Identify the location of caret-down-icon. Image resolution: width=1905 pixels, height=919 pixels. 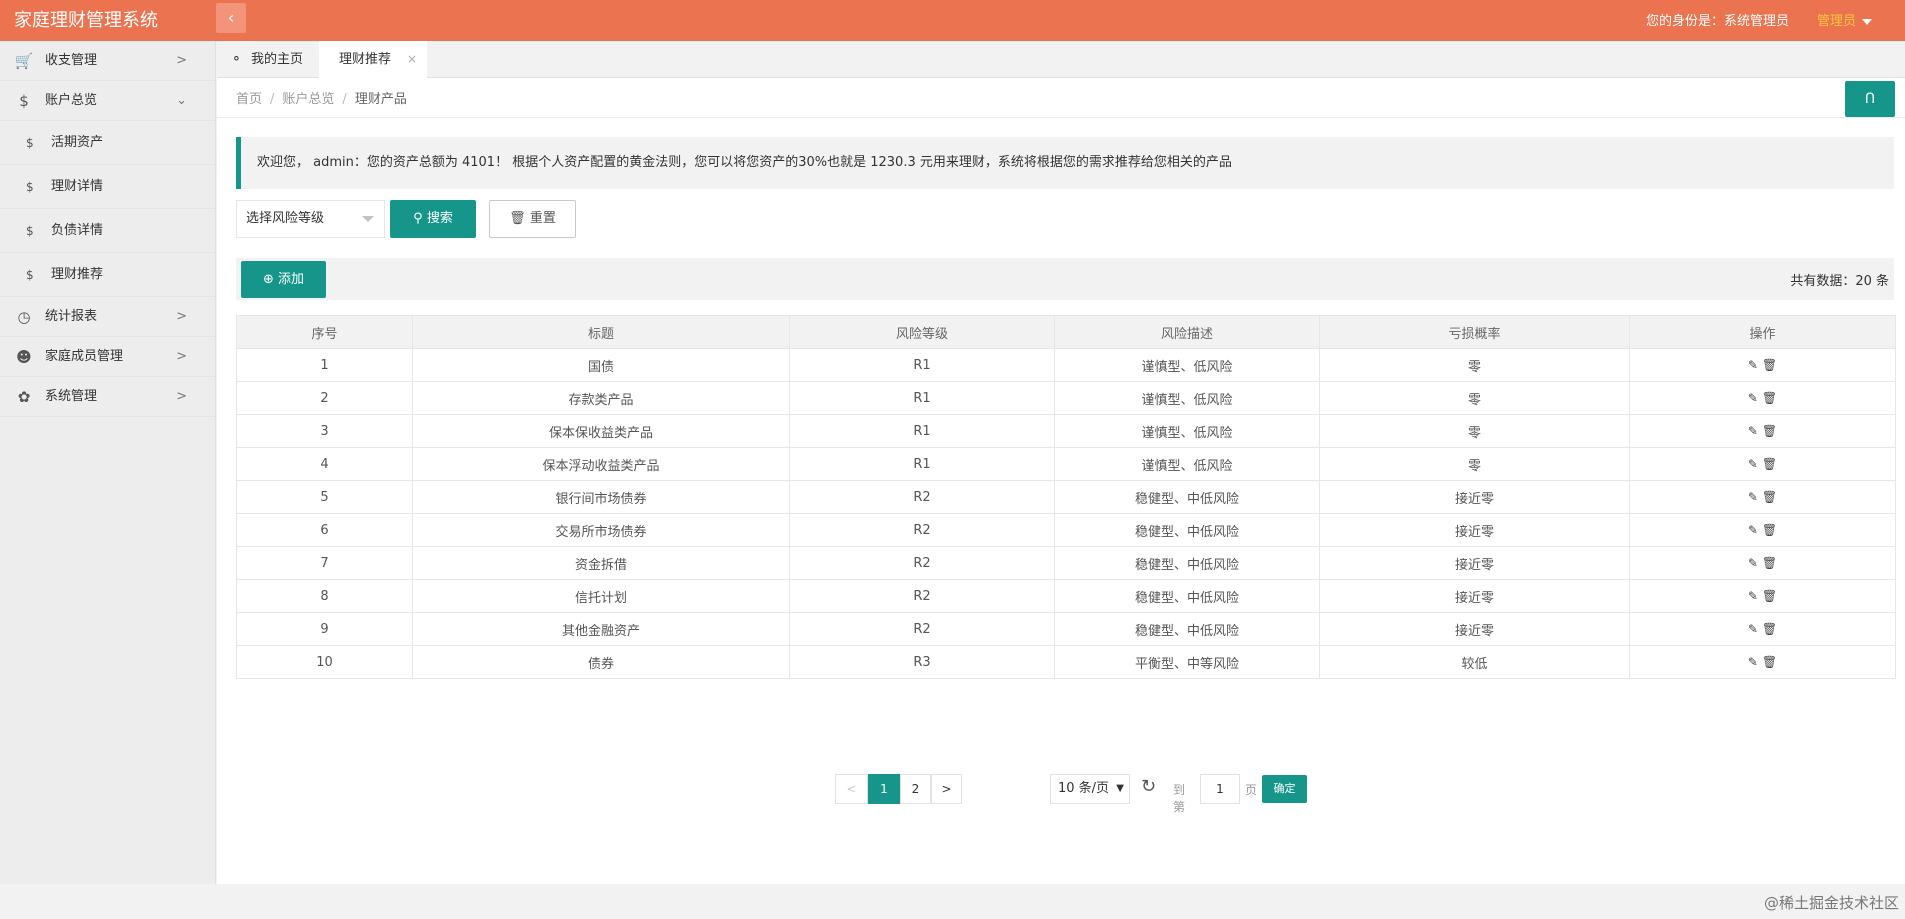
(1867, 21).